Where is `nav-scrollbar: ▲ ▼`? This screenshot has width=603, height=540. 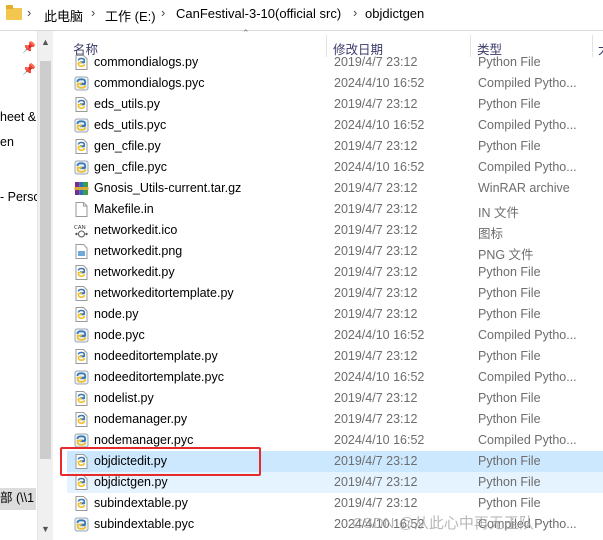
nav-scrollbar: ▲ ▼ is located at coordinates (45, 285).